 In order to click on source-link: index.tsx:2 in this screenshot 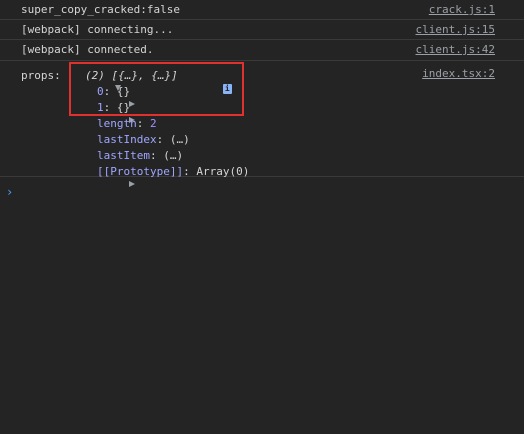, I will do `click(458, 73)`.